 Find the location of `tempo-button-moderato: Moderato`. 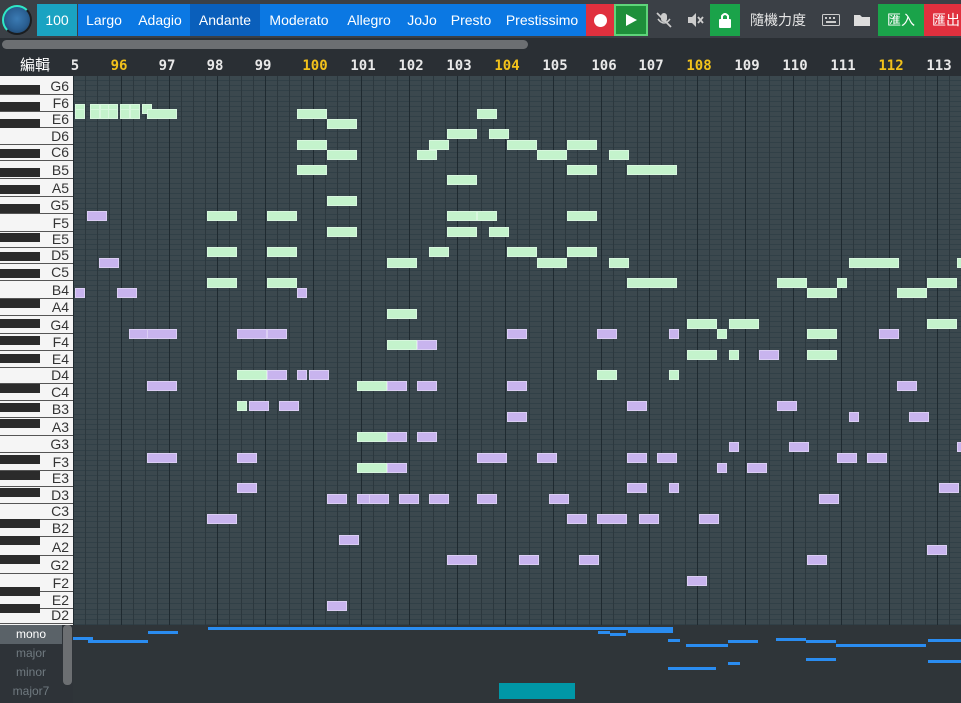

tempo-button-moderato: Moderato is located at coordinates (299, 20).